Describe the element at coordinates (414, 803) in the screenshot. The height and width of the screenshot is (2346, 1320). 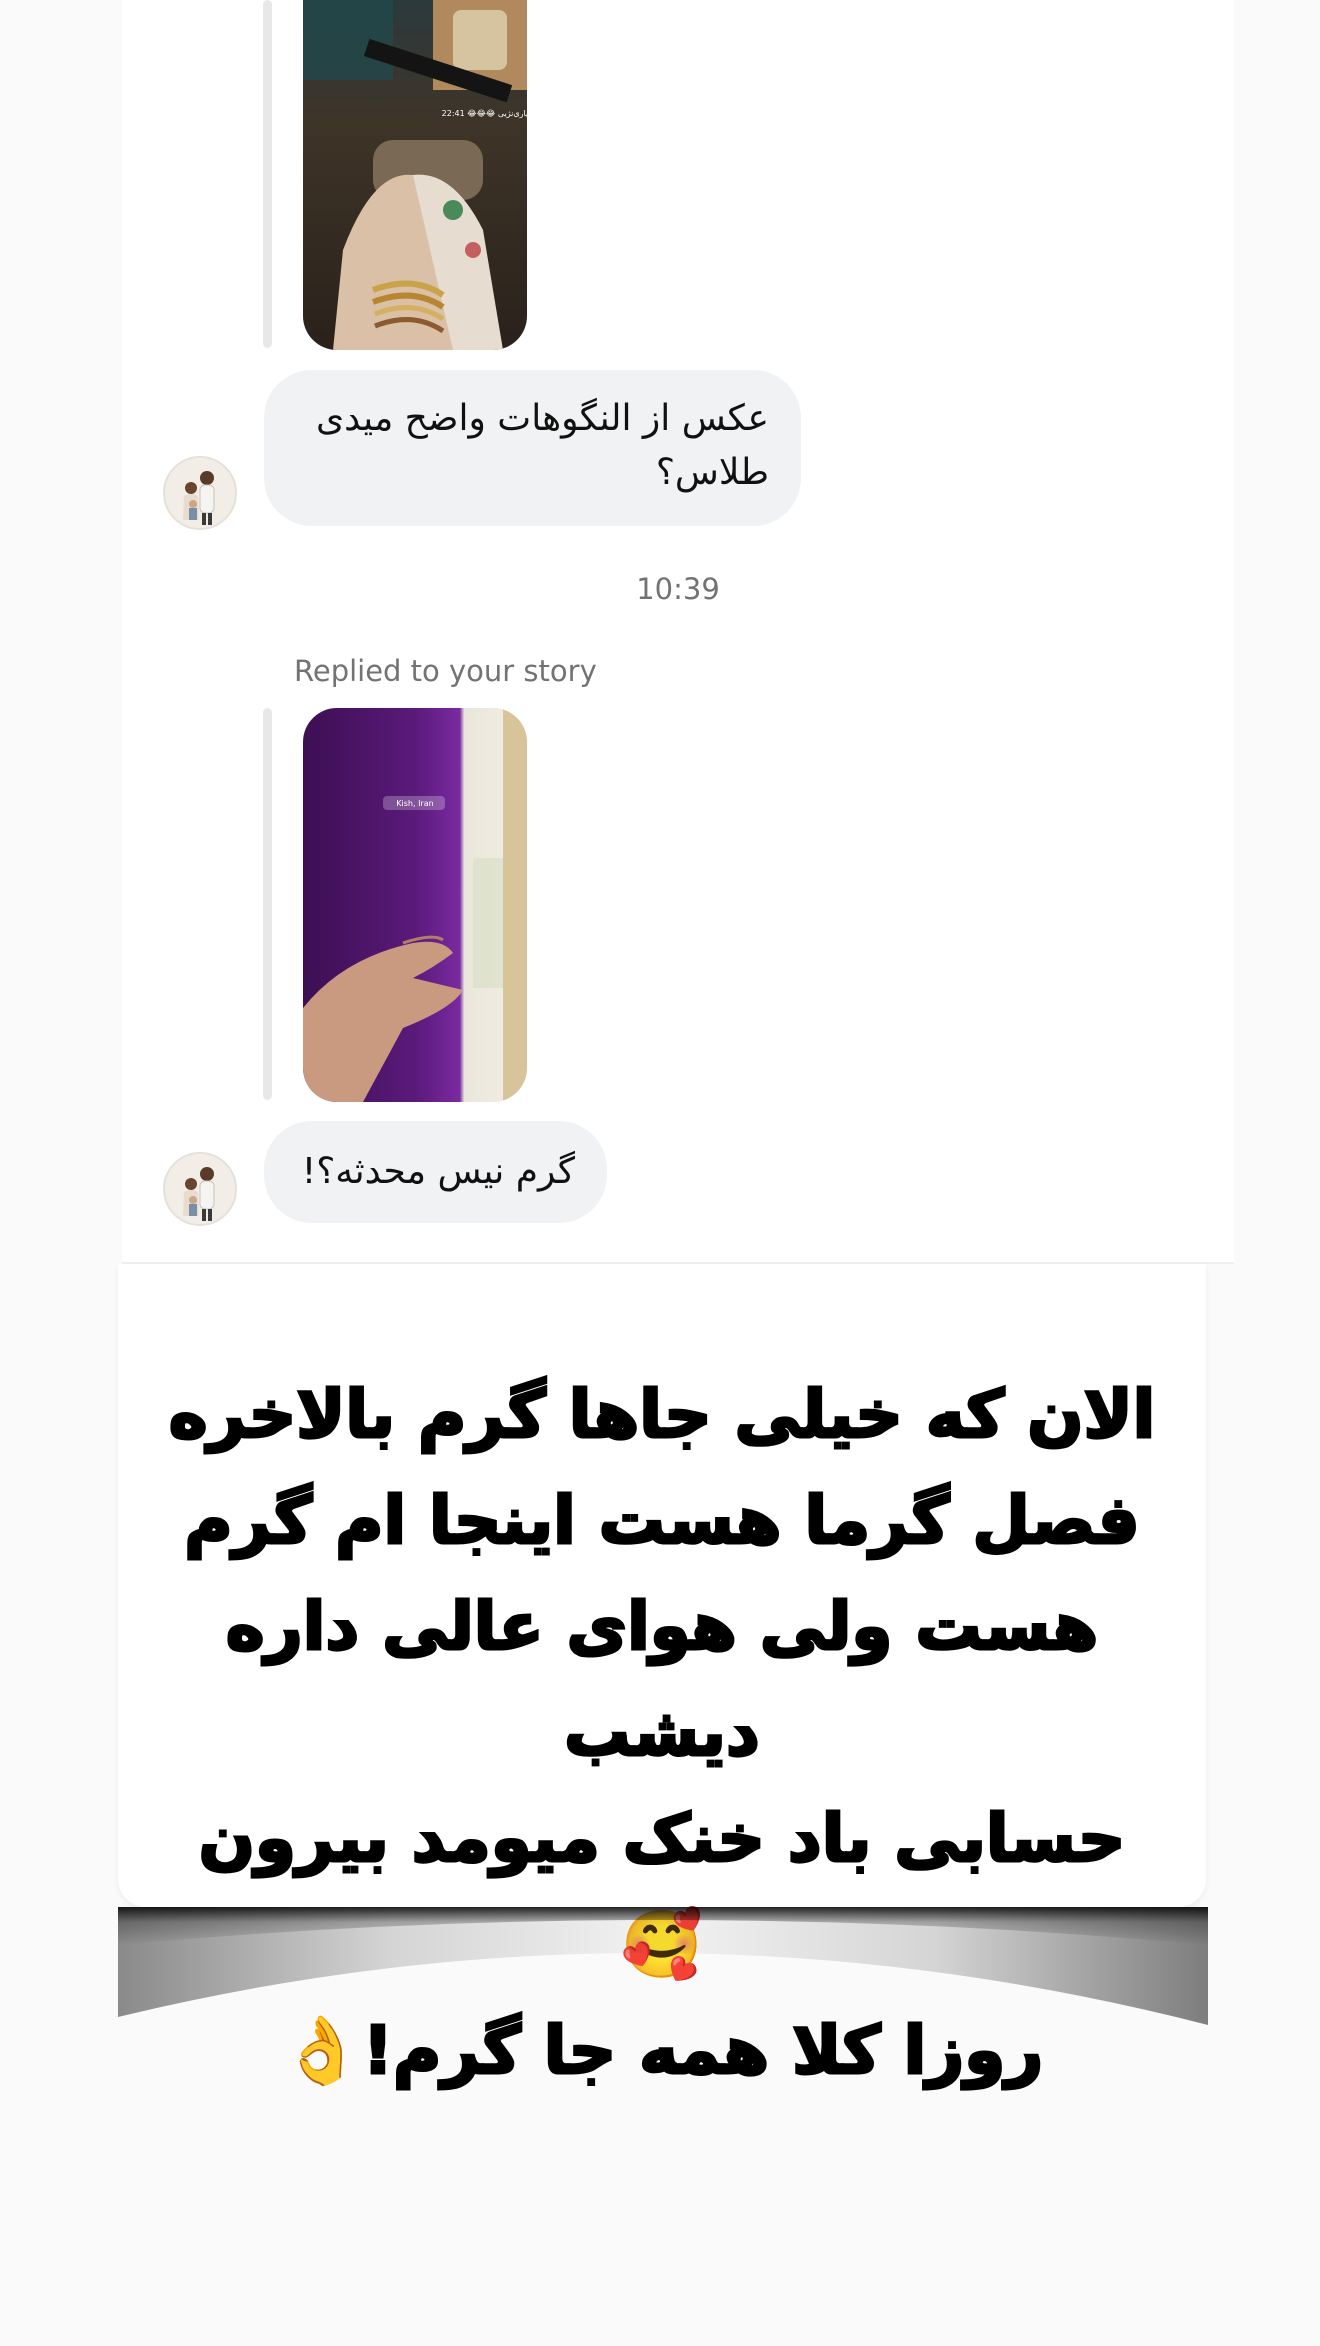
I see `story-overlay-text: Kish, Iran` at that location.